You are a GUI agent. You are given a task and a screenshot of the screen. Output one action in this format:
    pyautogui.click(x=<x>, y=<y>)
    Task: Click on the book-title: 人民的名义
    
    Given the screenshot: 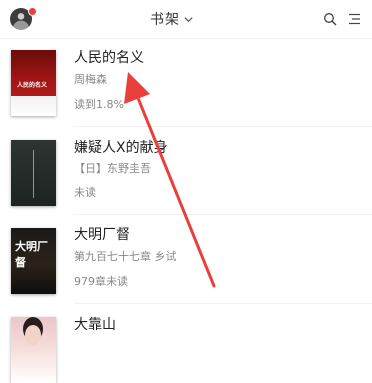 What is the action you would take?
    pyautogui.click(x=109, y=58)
    